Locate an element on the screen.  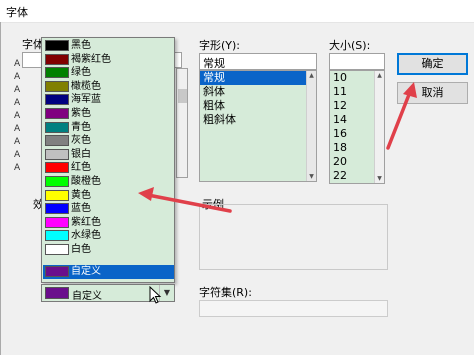
style-list: 常规 斜体 粗体 粗斜体 ▲ ▼ is located at coordinates (258, 126).